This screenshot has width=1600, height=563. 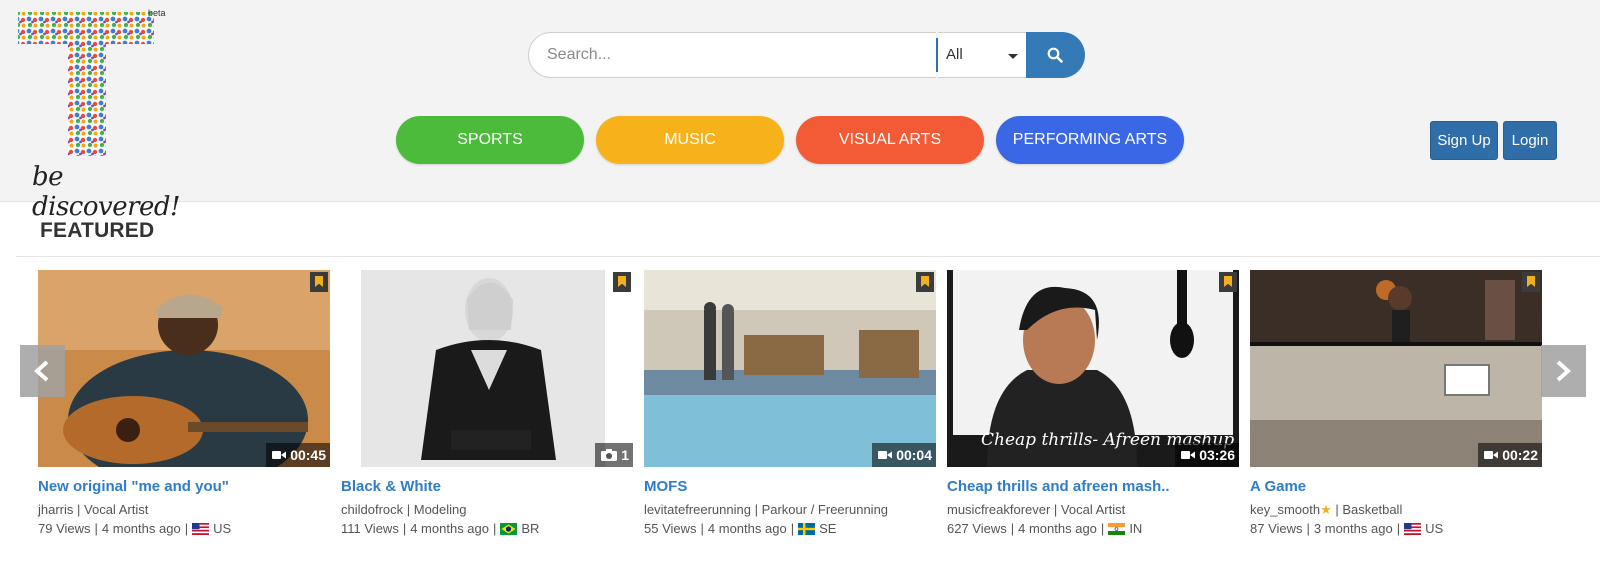 I want to click on beta-badge: beta, so click(x=157, y=13).